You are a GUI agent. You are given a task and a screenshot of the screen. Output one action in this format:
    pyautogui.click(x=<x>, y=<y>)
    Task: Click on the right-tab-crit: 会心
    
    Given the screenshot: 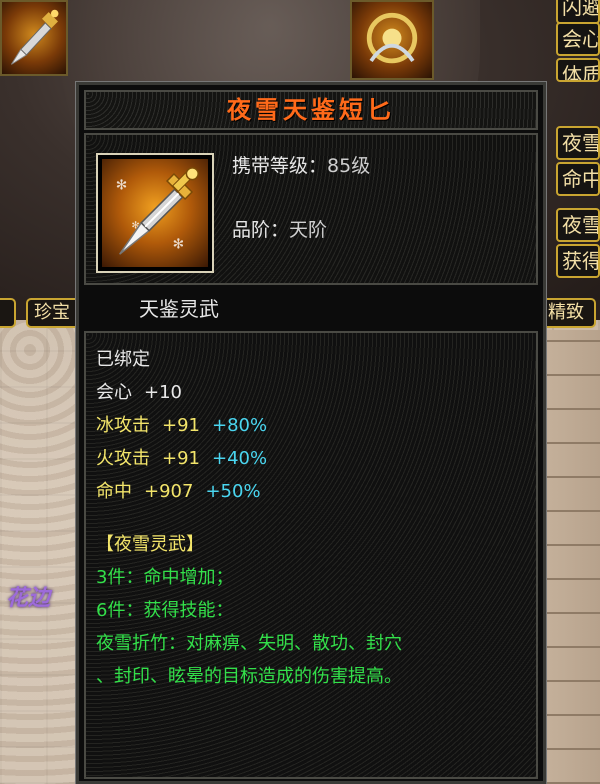 What is the action you would take?
    pyautogui.click(x=578, y=39)
    